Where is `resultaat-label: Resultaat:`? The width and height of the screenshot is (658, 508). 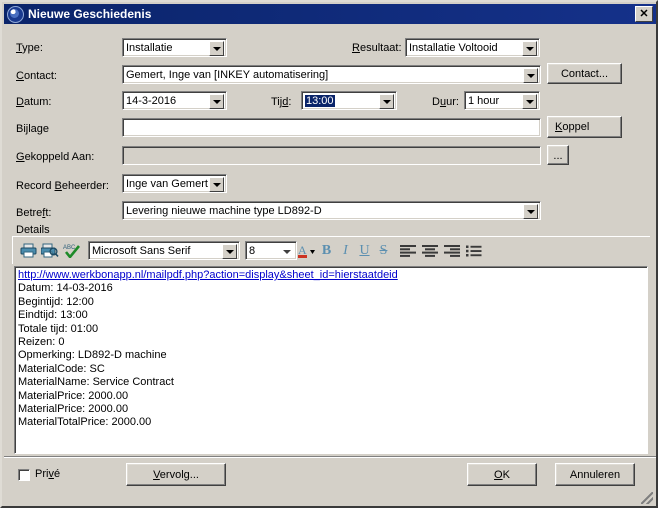
resultaat-label: Resultaat: is located at coordinates (377, 48).